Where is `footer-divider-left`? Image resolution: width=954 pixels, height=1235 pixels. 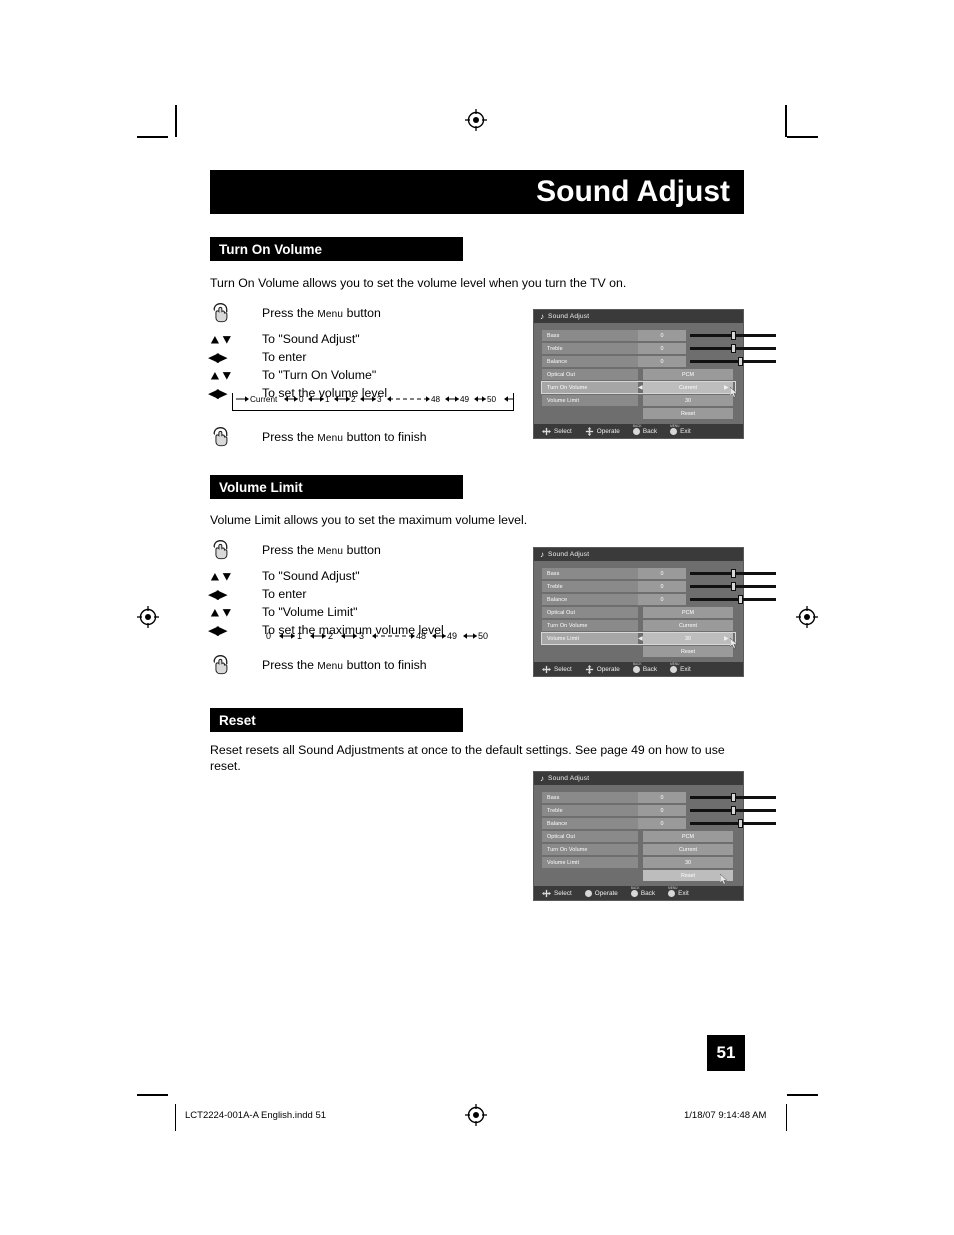 footer-divider-left is located at coordinates (175, 1117).